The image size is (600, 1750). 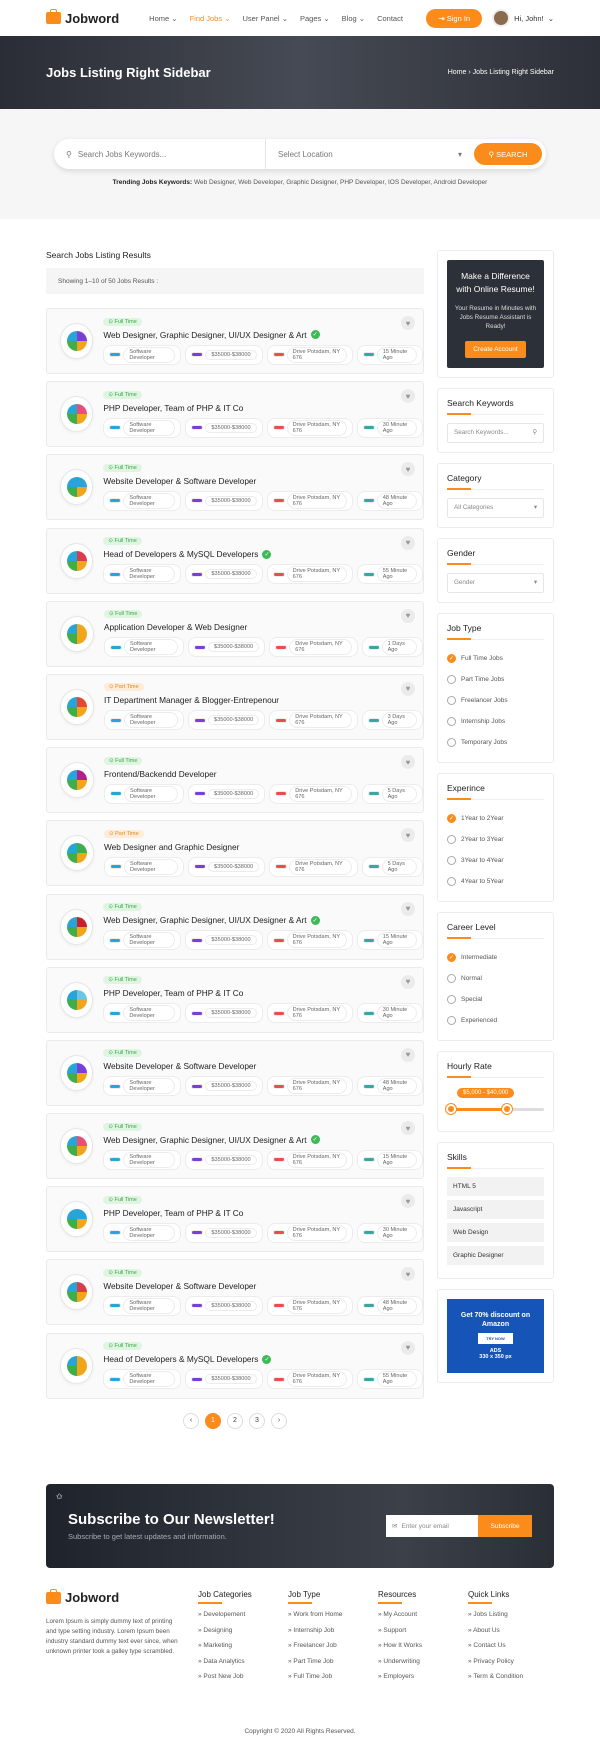 I want to click on ad-cta: TRY NOW, so click(x=495, y=1339).